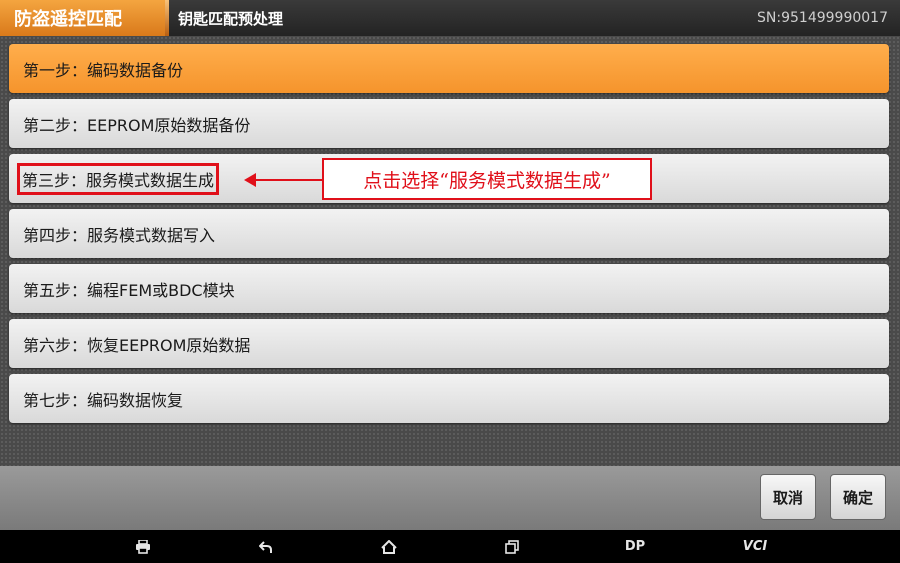 Image resolution: width=900 pixels, height=563 pixels. Describe the element at coordinates (231, 18) in the screenshot. I see `page-title: 钥匙匹配预处理` at that location.